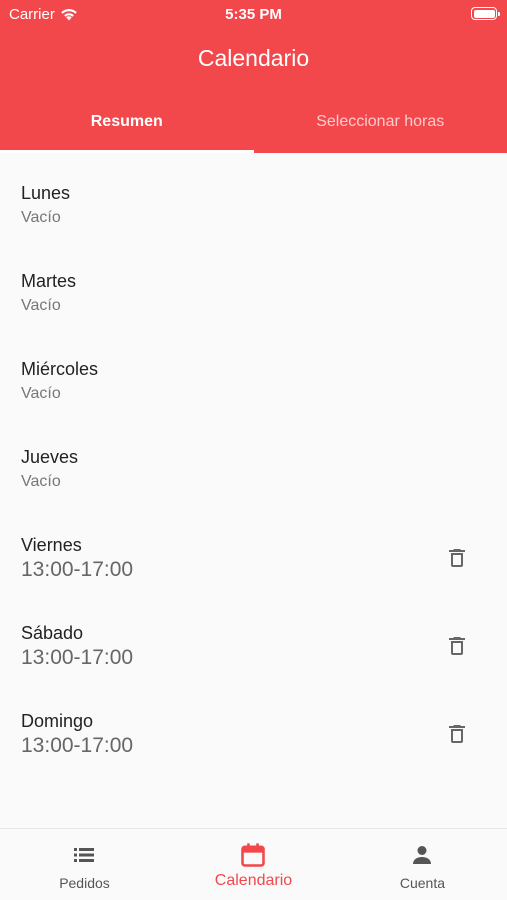  I want to click on tab-seleccionar-horas-label: Seleccionar horas, so click(380, 121).